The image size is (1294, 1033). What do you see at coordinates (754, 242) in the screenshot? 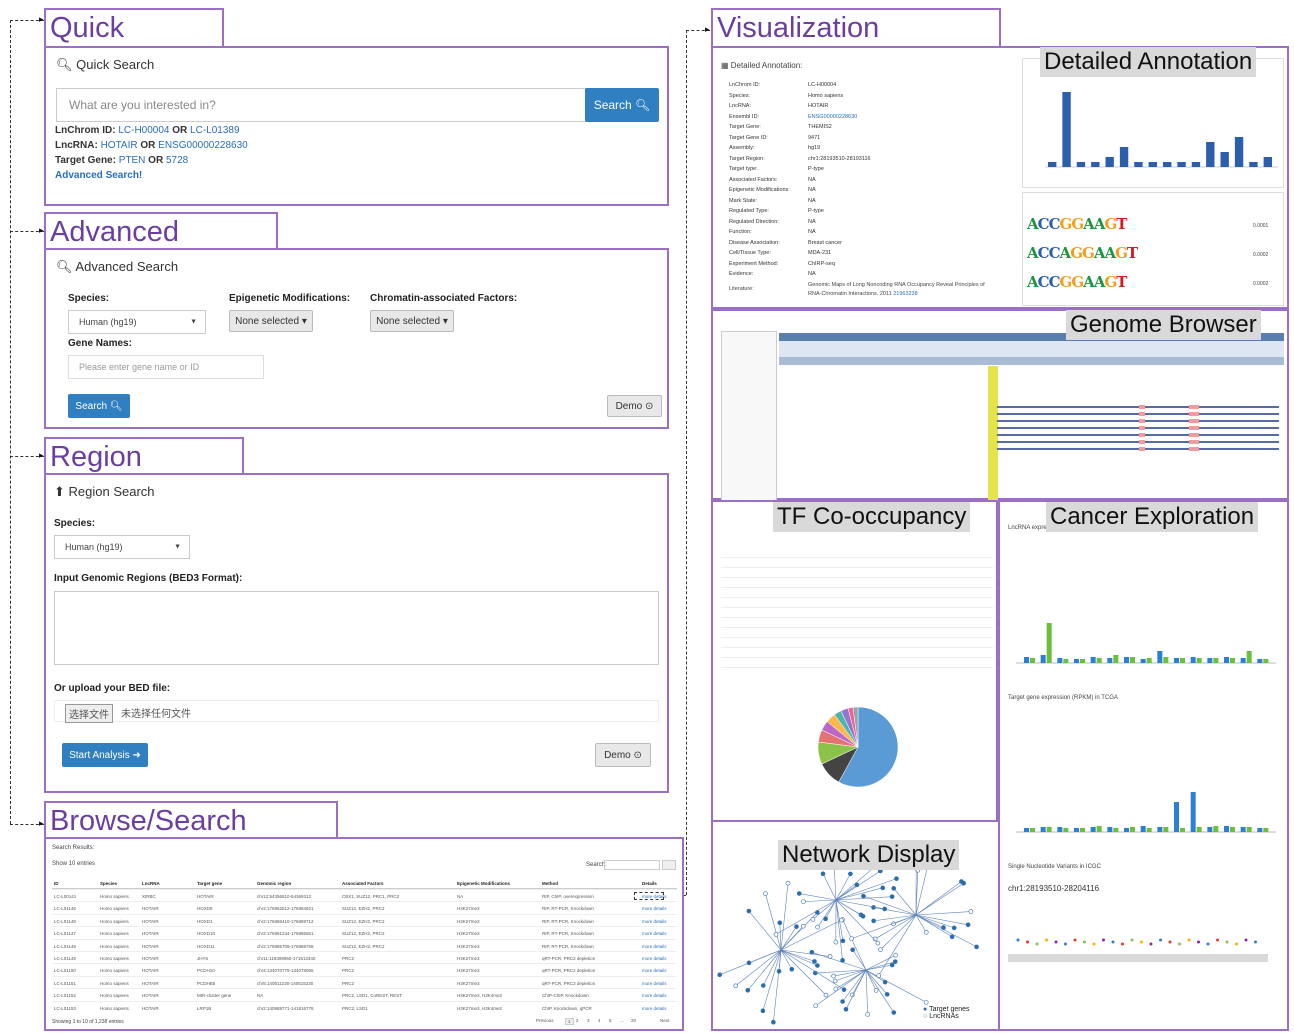
I see `field-label: Disease Association:` at bounding box center [754, 242].